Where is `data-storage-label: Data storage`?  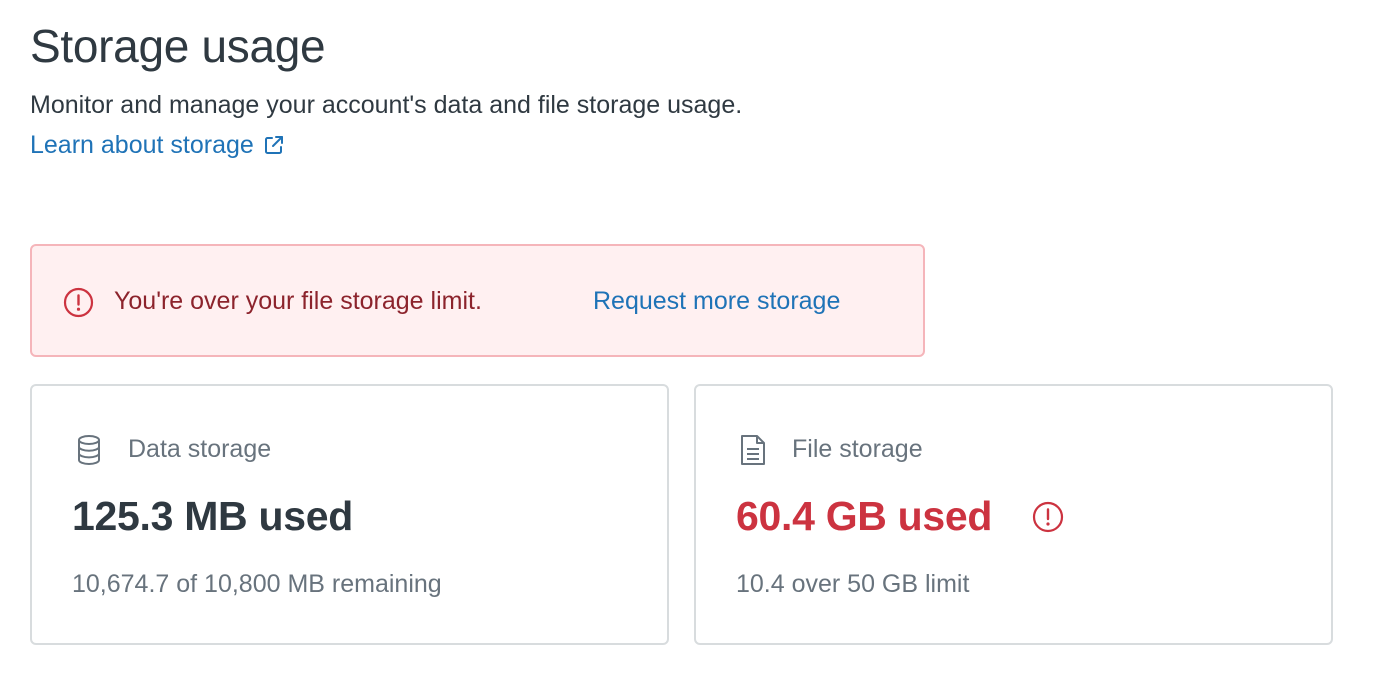
data-storage-label: Data storage is located at coordinates (200, 449).